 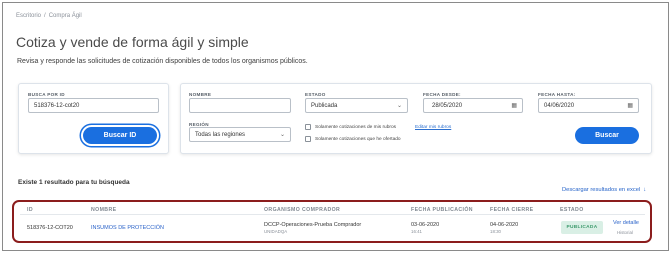 I want to click on row-id: 518376-12-COT20, so click(x=50, y=228).